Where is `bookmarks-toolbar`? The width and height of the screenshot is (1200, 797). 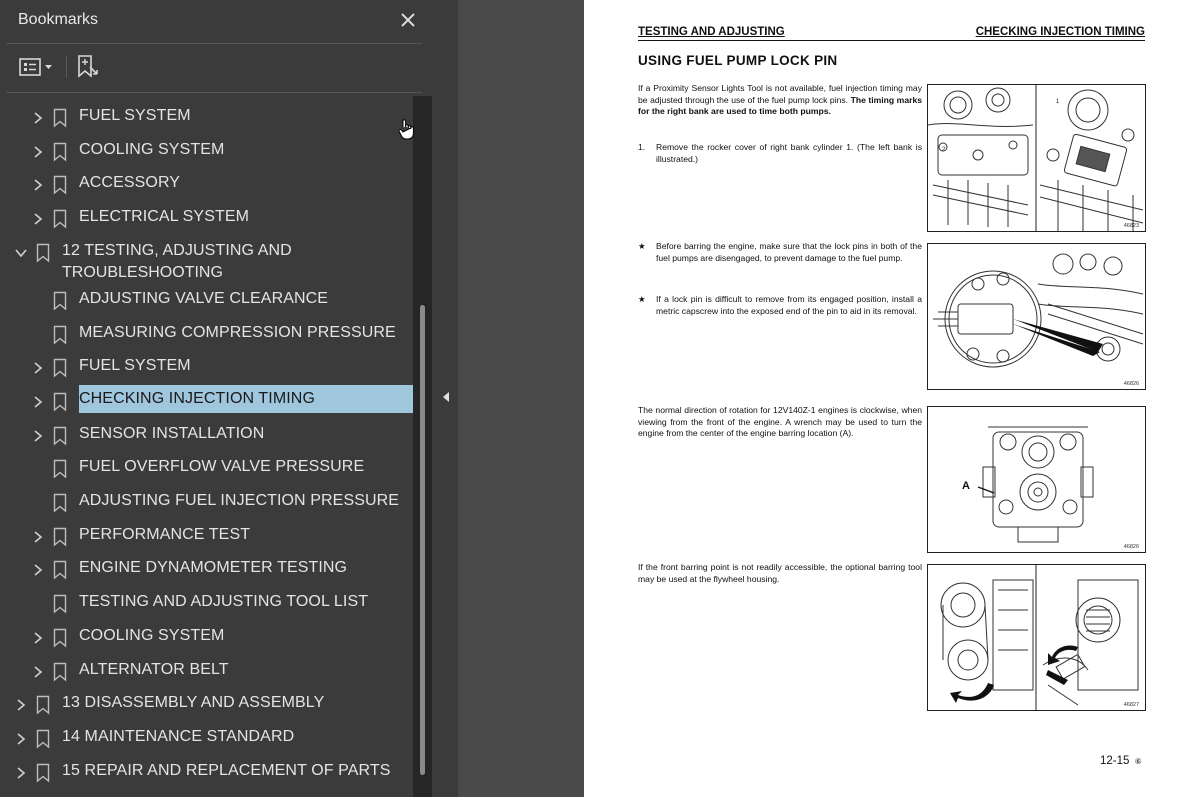 bookmarks-toolbar is located at coordinates (216, 68).